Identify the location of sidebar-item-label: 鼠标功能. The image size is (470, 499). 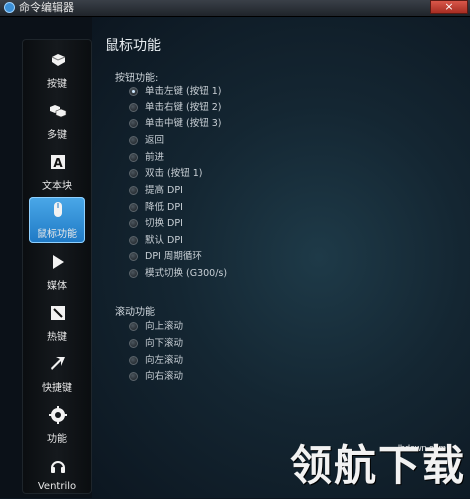
(57, 234).